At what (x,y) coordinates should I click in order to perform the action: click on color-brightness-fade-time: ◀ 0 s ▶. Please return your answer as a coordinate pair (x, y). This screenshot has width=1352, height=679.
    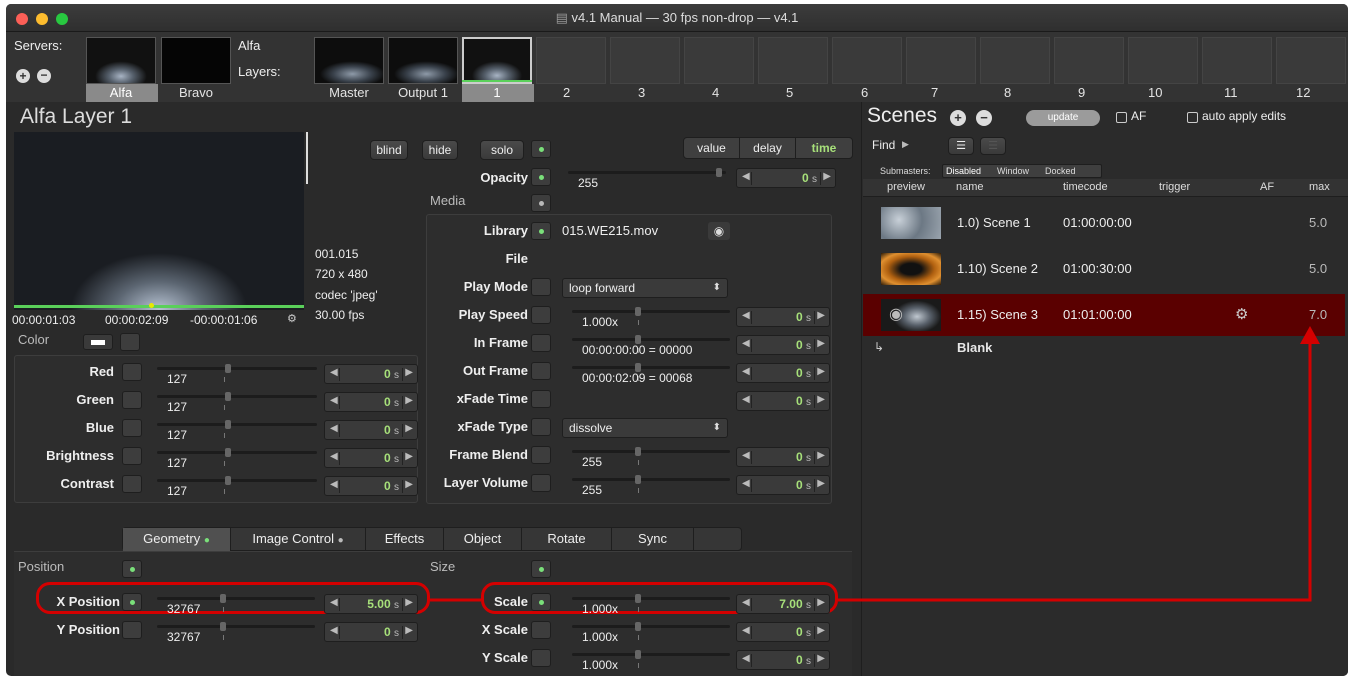
    Looking at the image, I should click on (371, 458).